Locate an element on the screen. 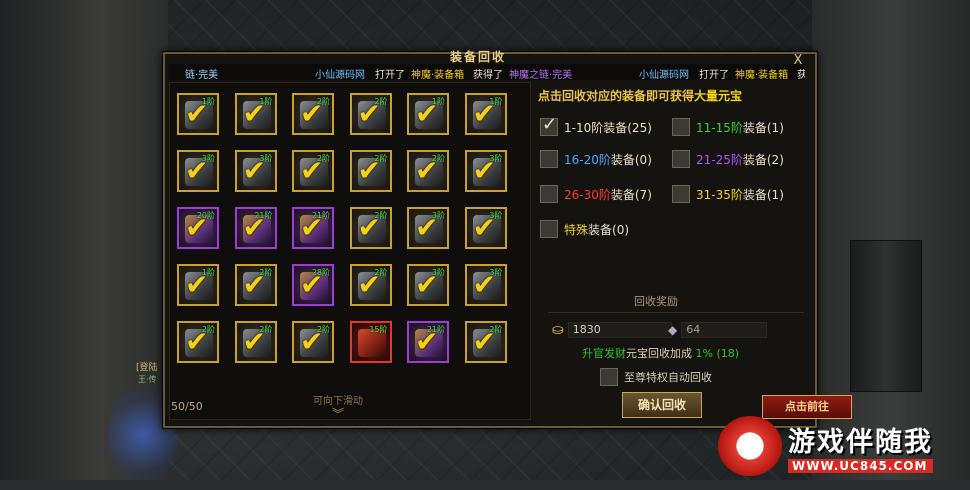  reward-title: 回收奖励 is located at coordinates (656, 301).